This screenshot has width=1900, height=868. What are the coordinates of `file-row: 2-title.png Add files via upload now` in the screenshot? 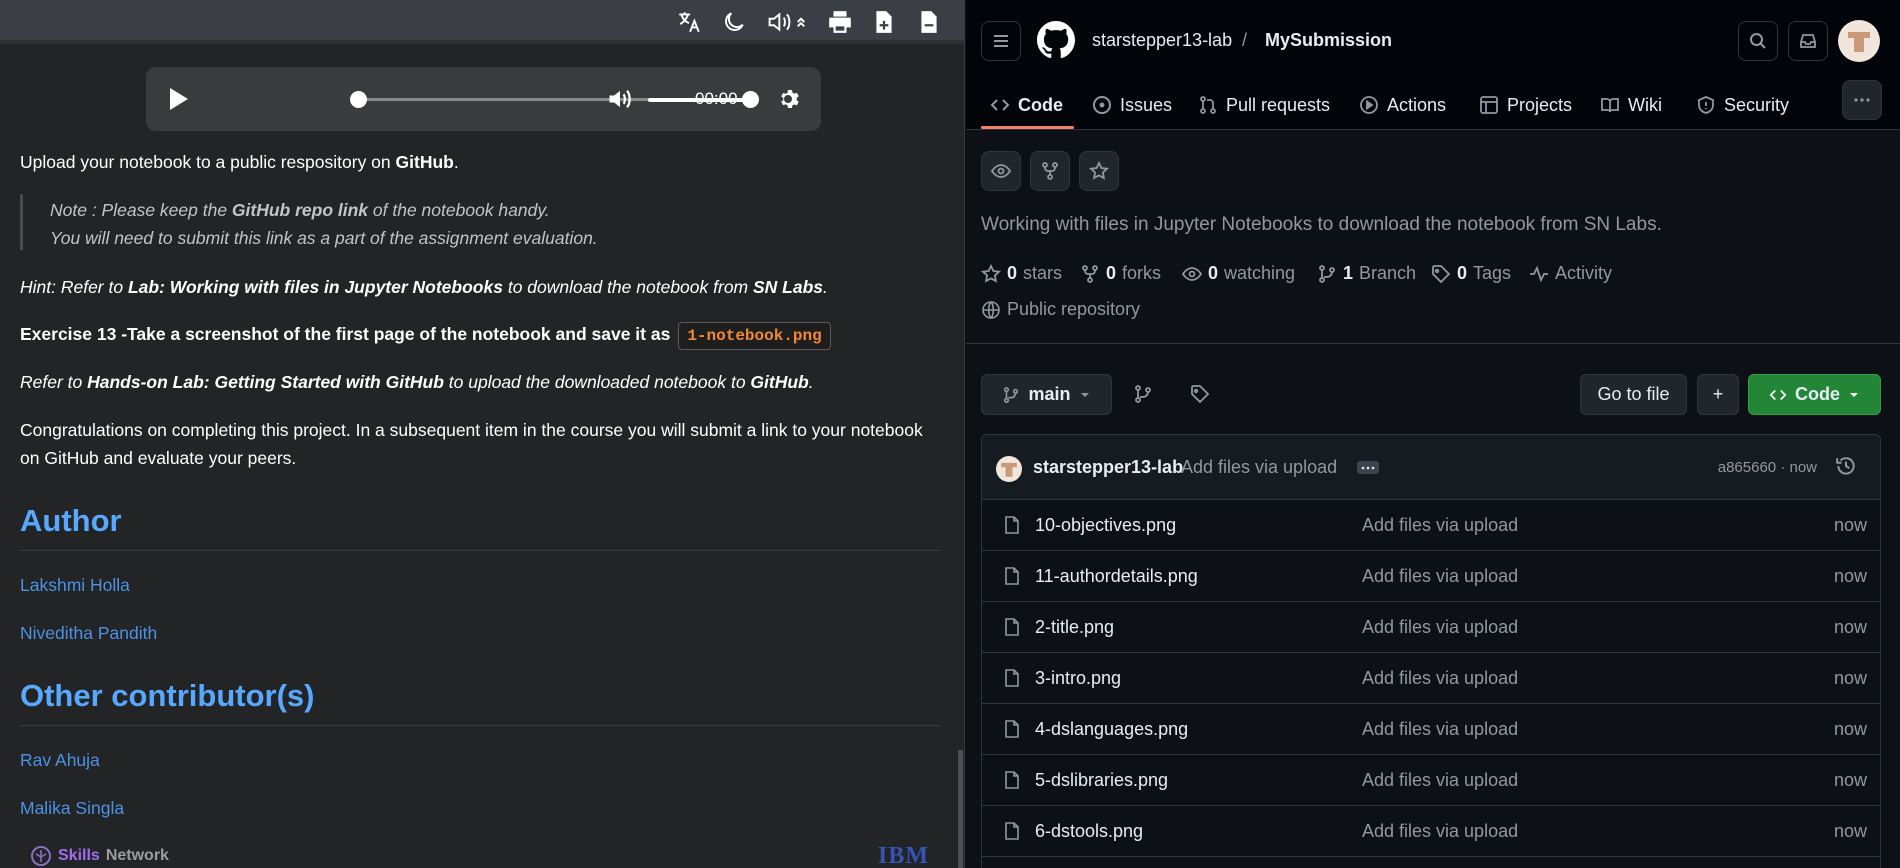 It's located at (1431, 627).